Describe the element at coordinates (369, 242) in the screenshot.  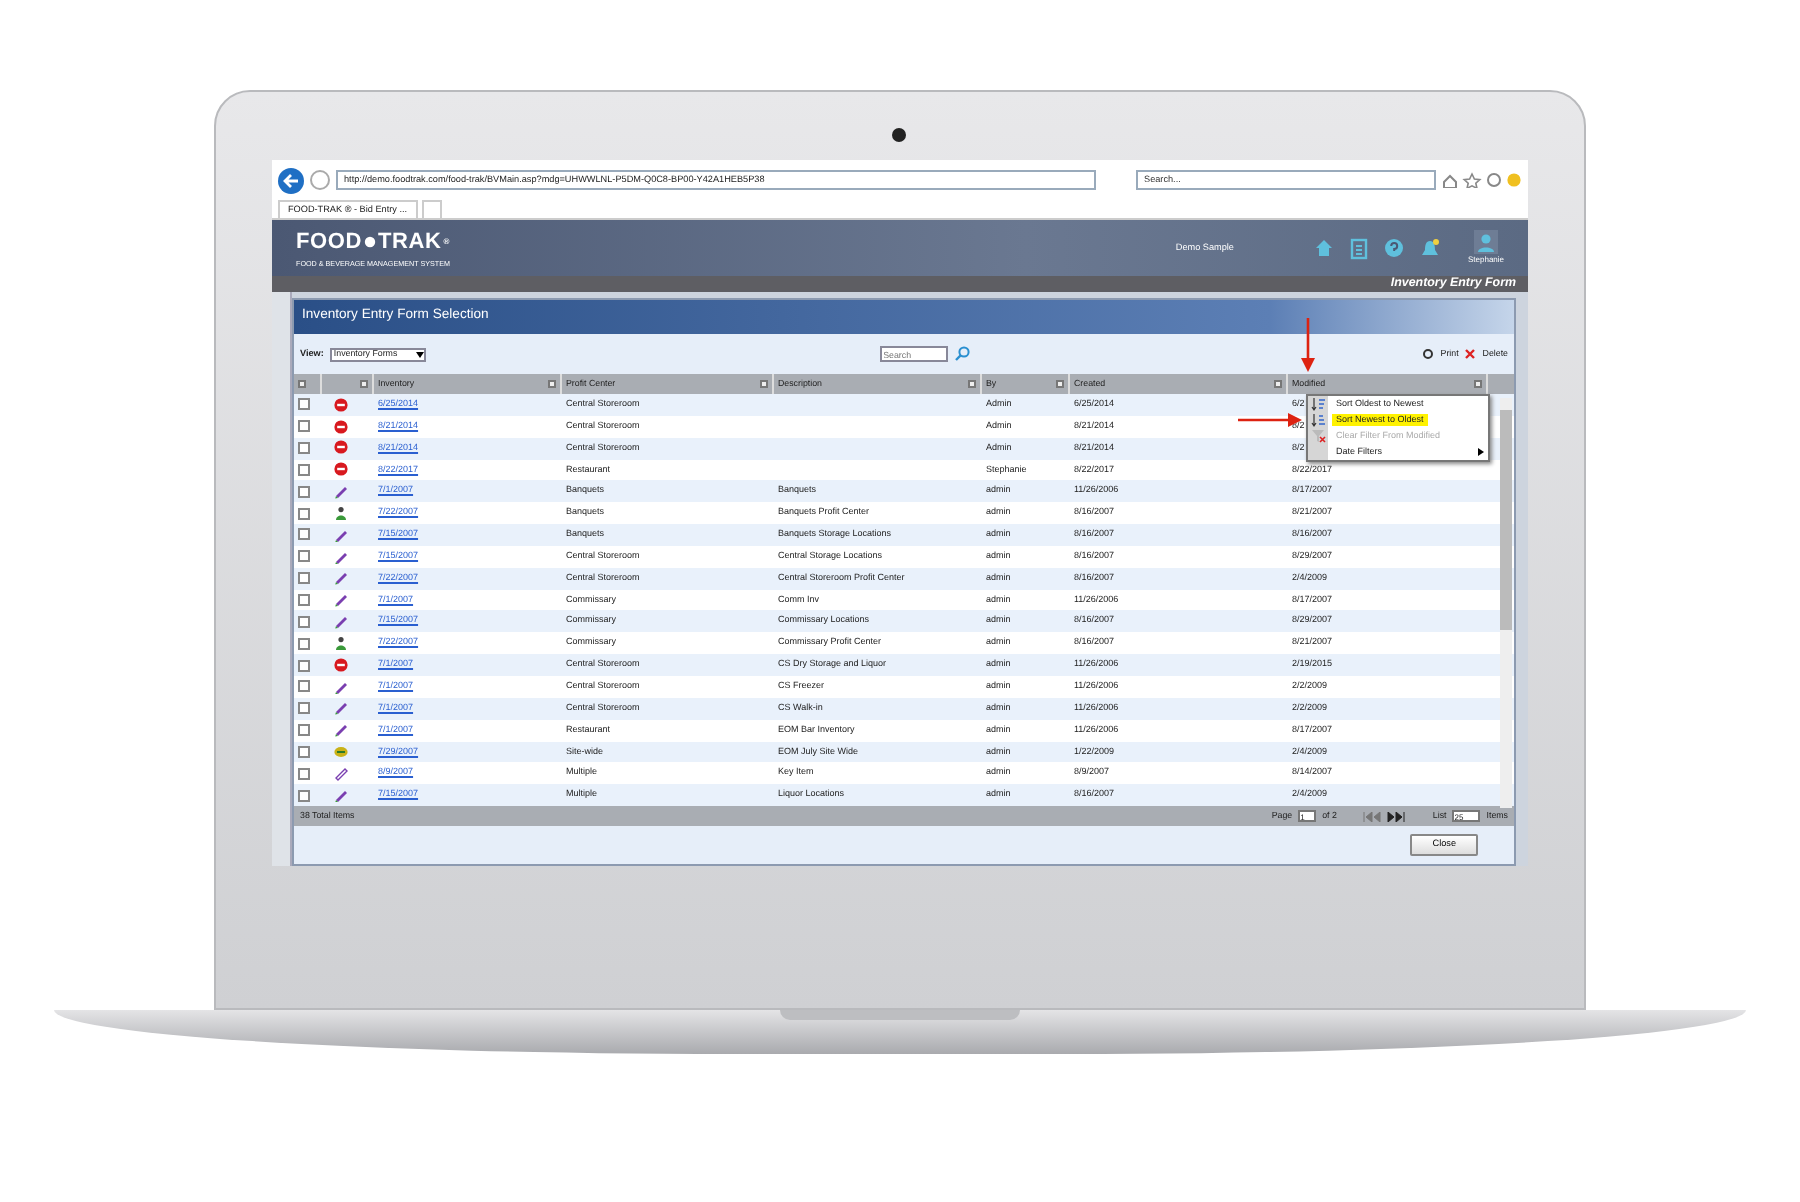
I see `logo-dot-icon` at that location.